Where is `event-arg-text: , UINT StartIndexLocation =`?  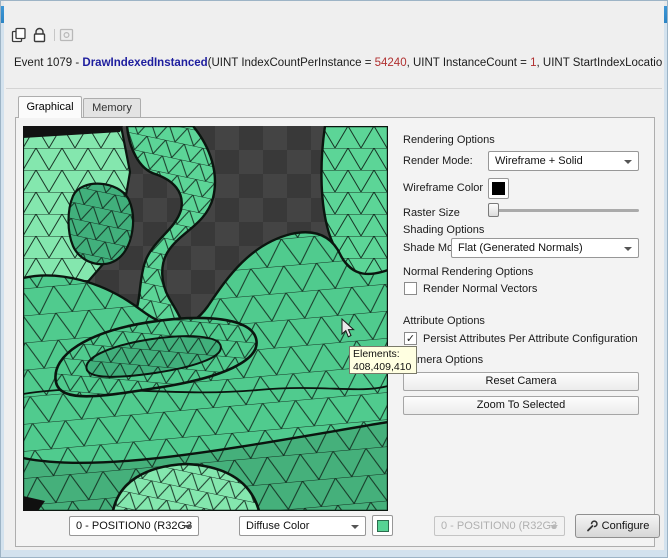 event-arg-text: , UINT StartIndexLocation = is located at coordinates (599, 63).